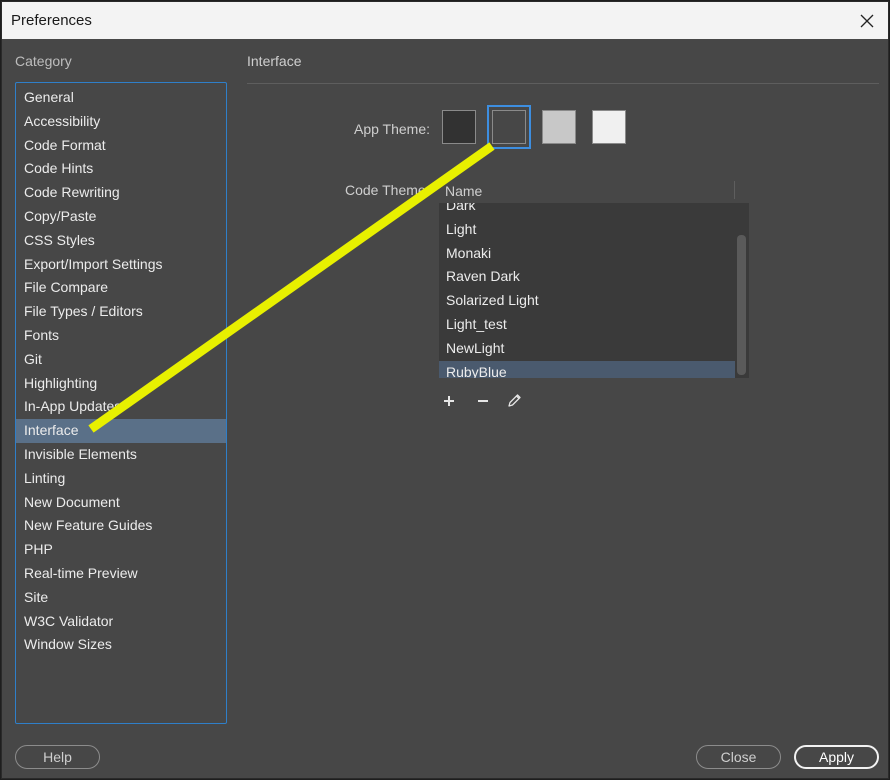  Describe the element at coordinates (121, 407) in the screenshot. I see `sidebar-item-in-app-updates: In-App Updates` at that location.